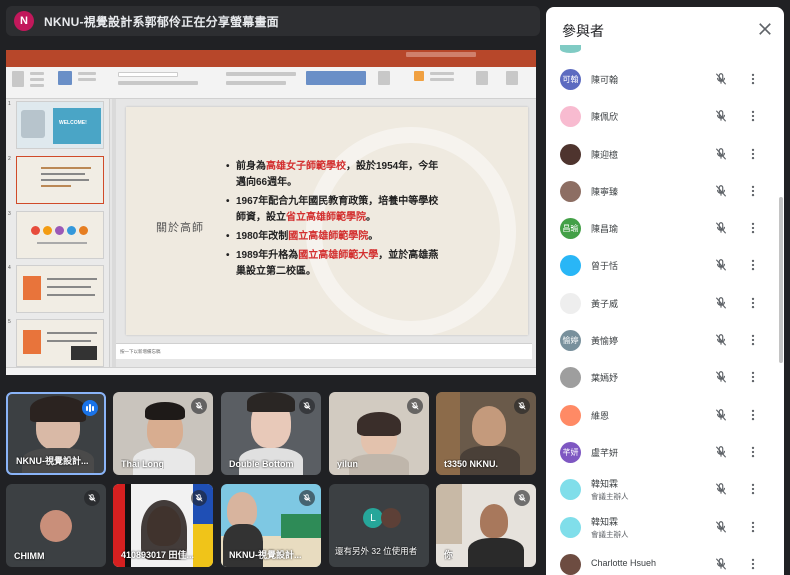  Describe the element at coordinates (471, 464) in the screenshot. I see `tile-name: t3350 NKNU.` at that location.